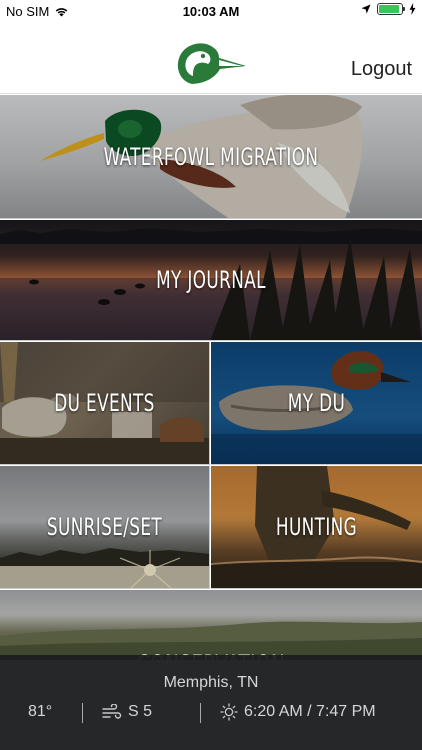  What do you see at coordinates (391, 9) in the screenshot?
I see `battery-icon` at bounding box center [391, 9].